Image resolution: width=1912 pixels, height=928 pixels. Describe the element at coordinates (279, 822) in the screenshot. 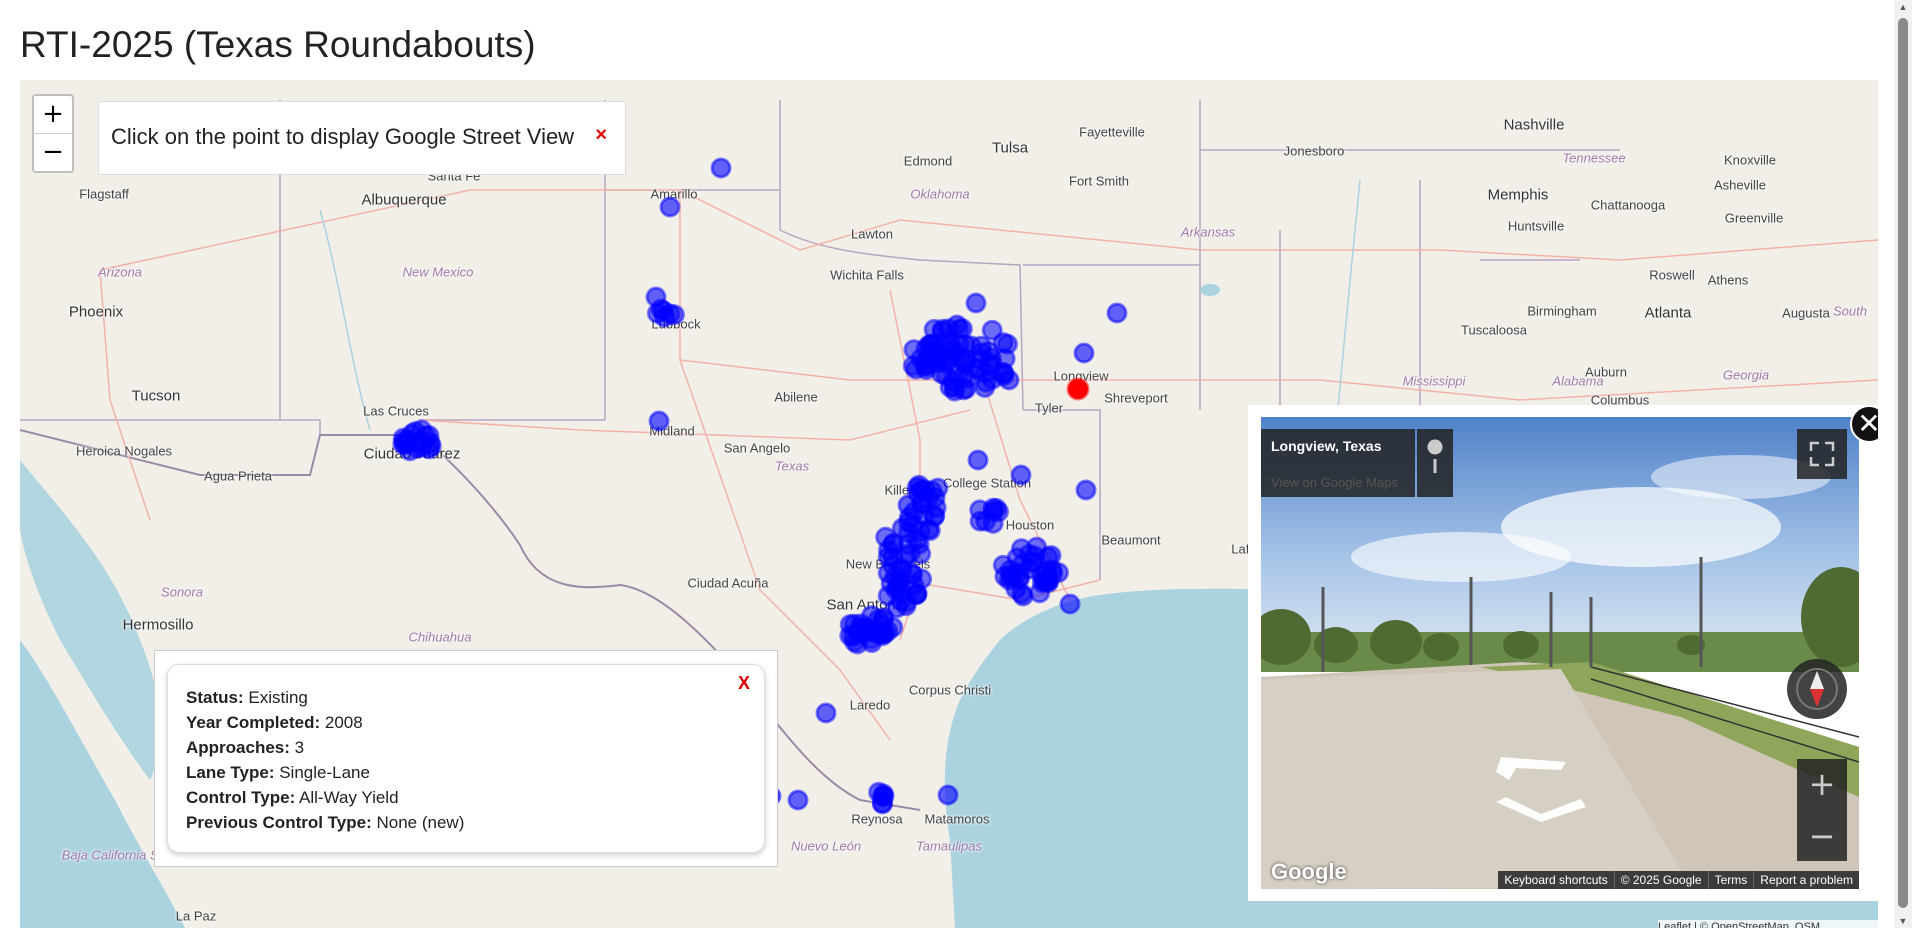

I see `popup-row-label: Previous Control Type:` at that location.